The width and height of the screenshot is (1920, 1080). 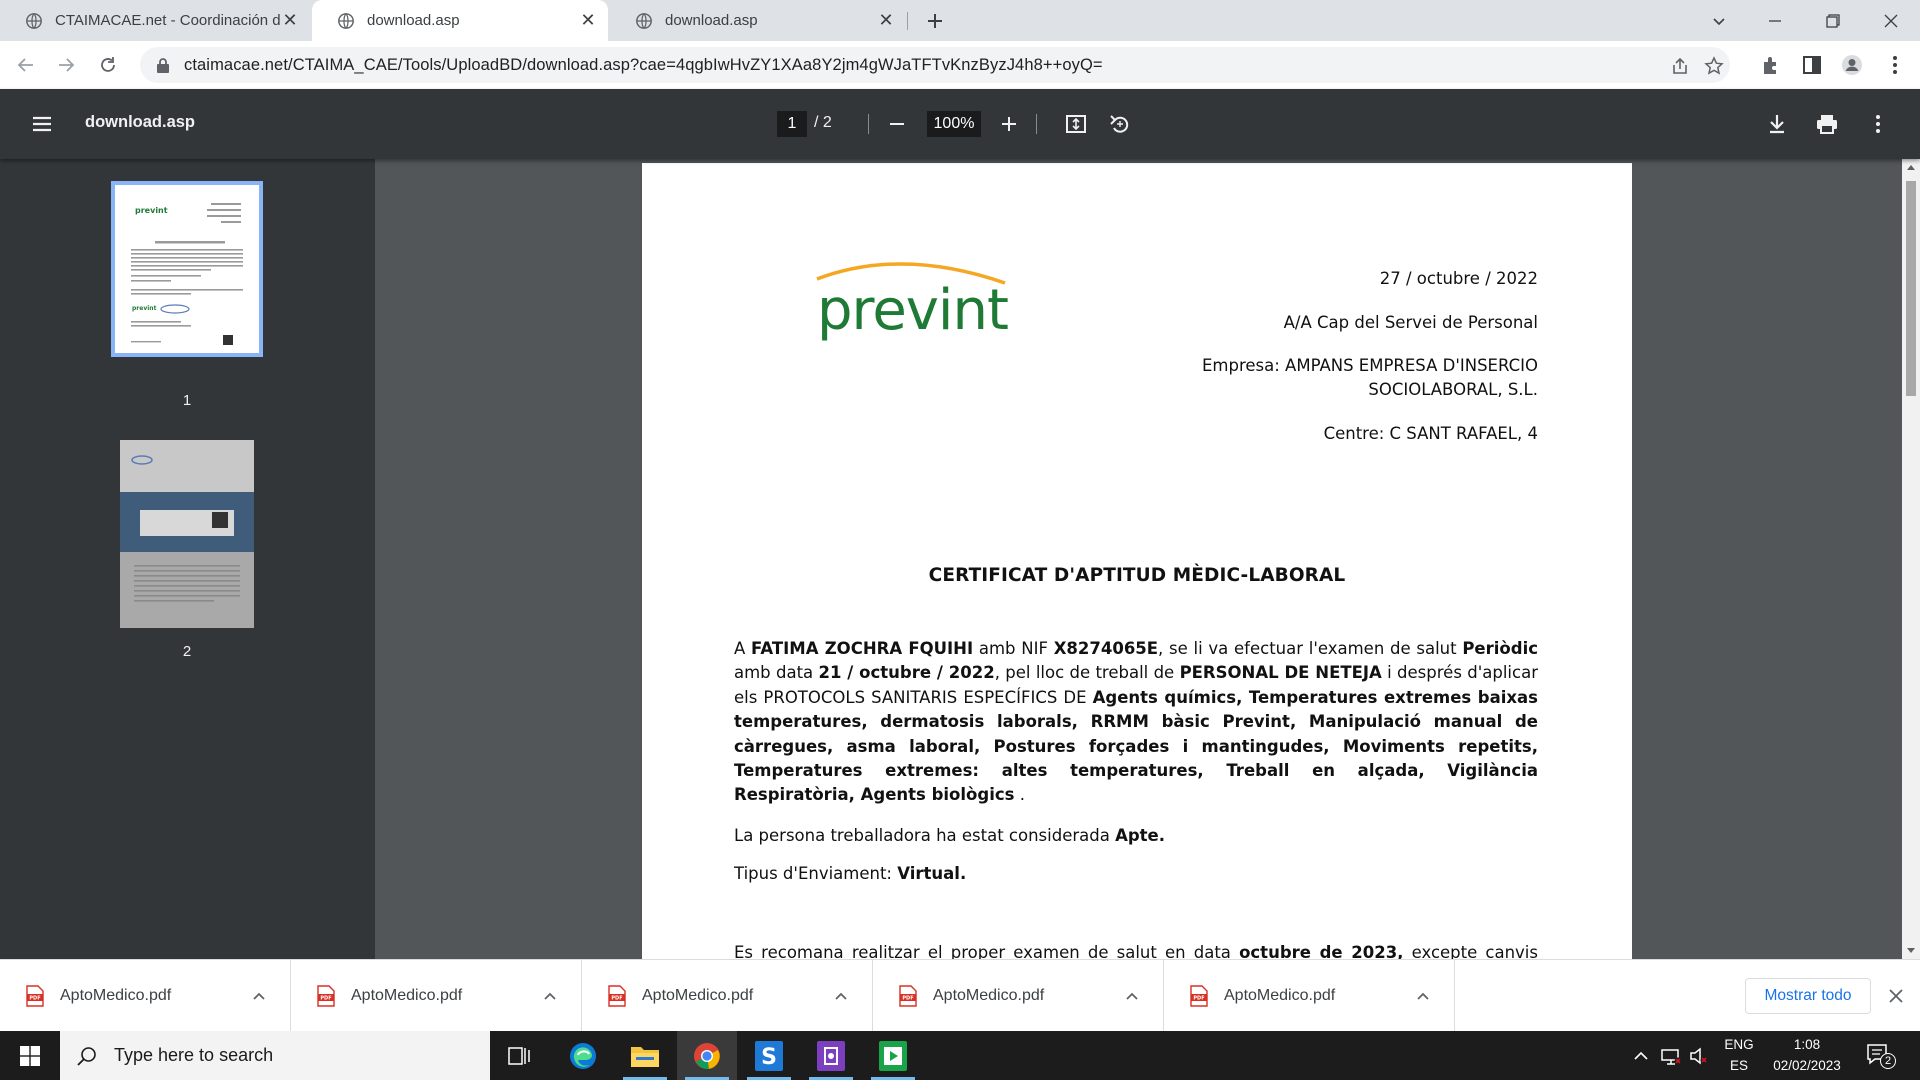 I want to click on reload-button, so click(x=108, y=65).